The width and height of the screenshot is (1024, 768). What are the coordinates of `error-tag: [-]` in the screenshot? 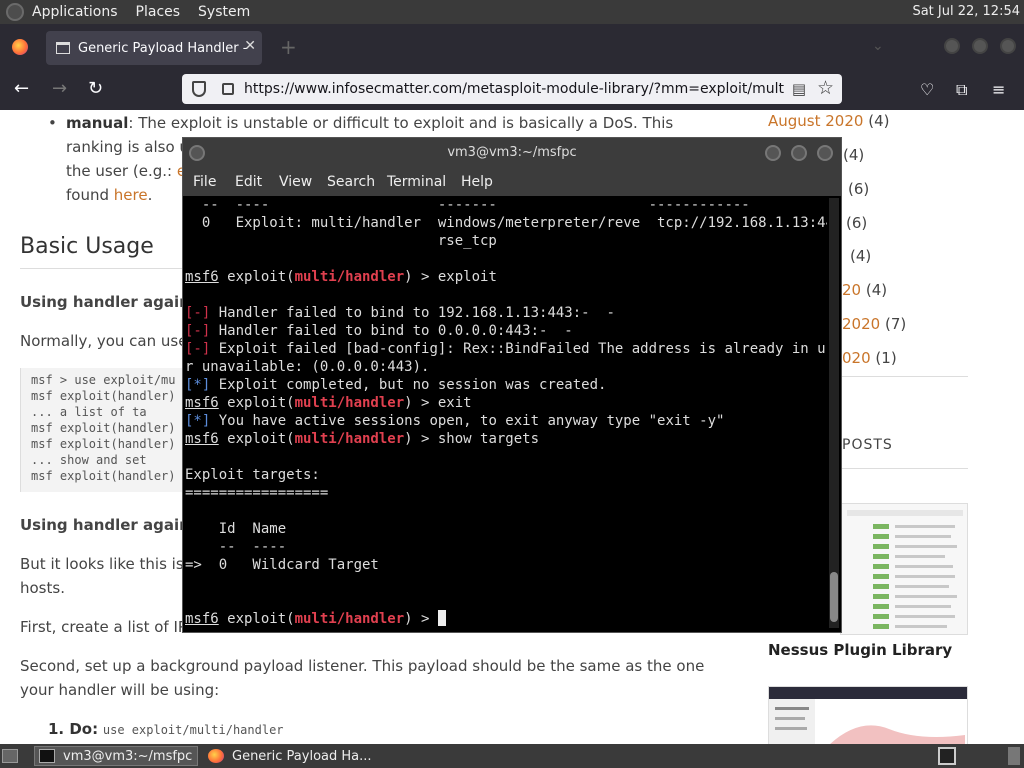 It's located at (198, 331).